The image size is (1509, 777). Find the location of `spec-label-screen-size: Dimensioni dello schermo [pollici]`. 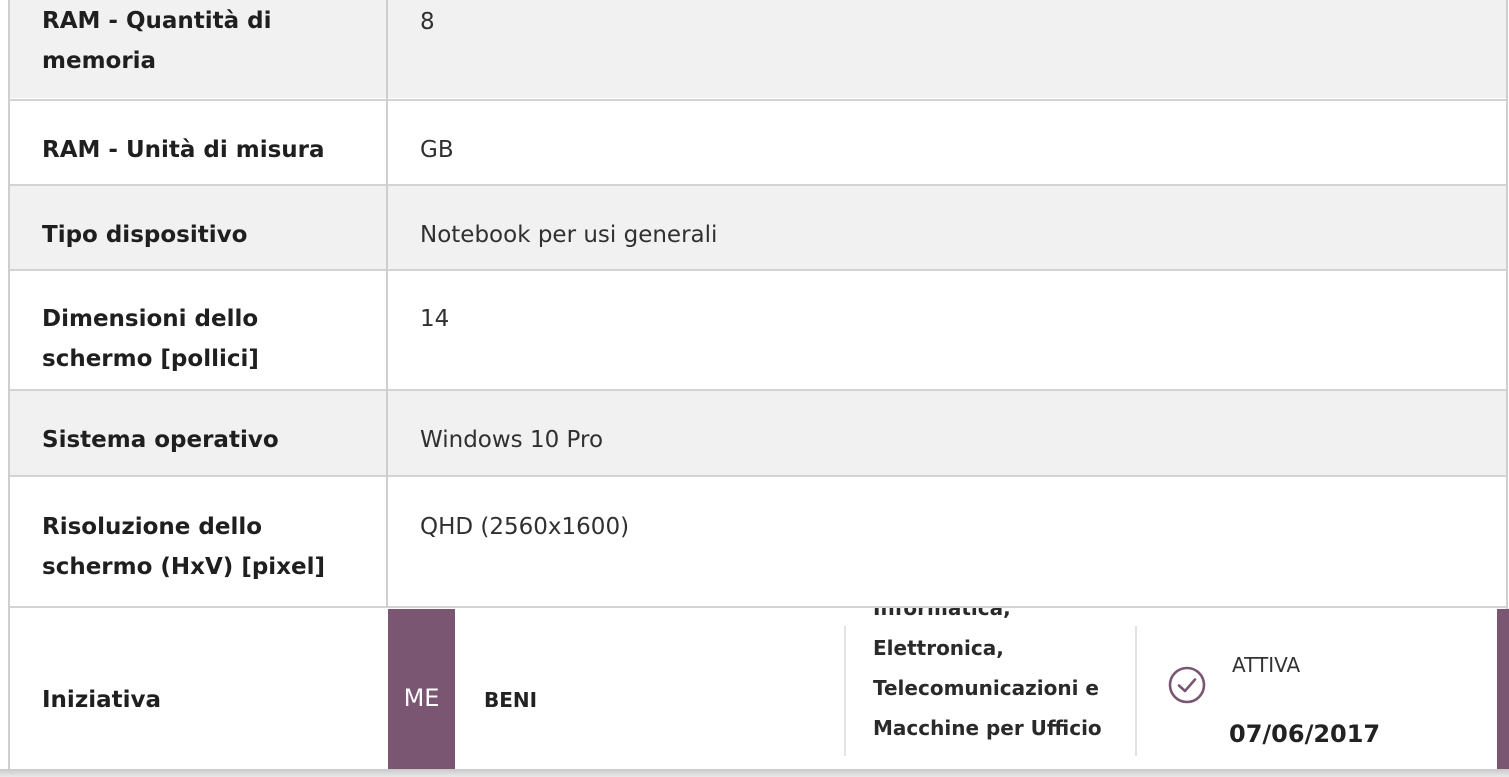

spec-label-screen-size: Dimensioni dello schermo [pollici] is located at coordinates (150, 339).